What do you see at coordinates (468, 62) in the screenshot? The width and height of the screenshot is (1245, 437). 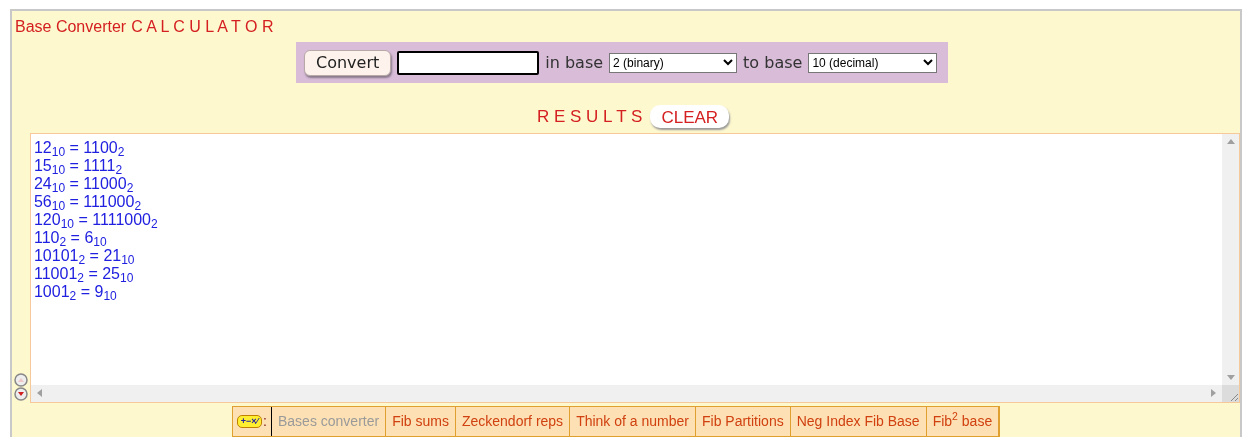 I see `number-input` at bounding box center [468, 62].